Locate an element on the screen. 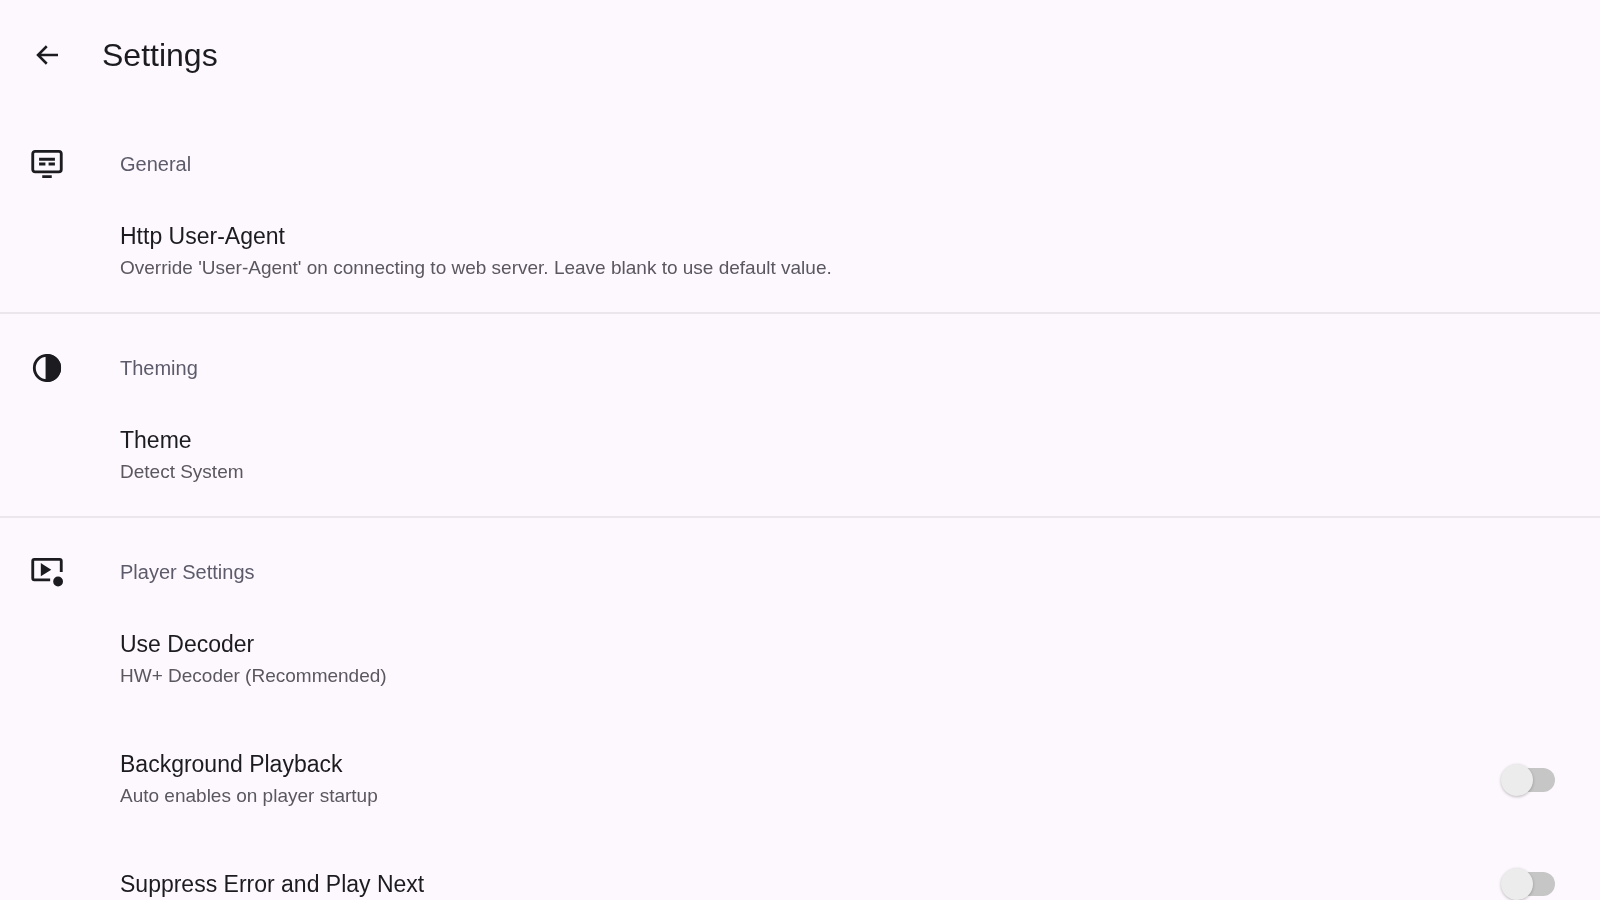 This screenshot has width=1600, height=900. section-title: Theming is located at coordinates (159, 368).